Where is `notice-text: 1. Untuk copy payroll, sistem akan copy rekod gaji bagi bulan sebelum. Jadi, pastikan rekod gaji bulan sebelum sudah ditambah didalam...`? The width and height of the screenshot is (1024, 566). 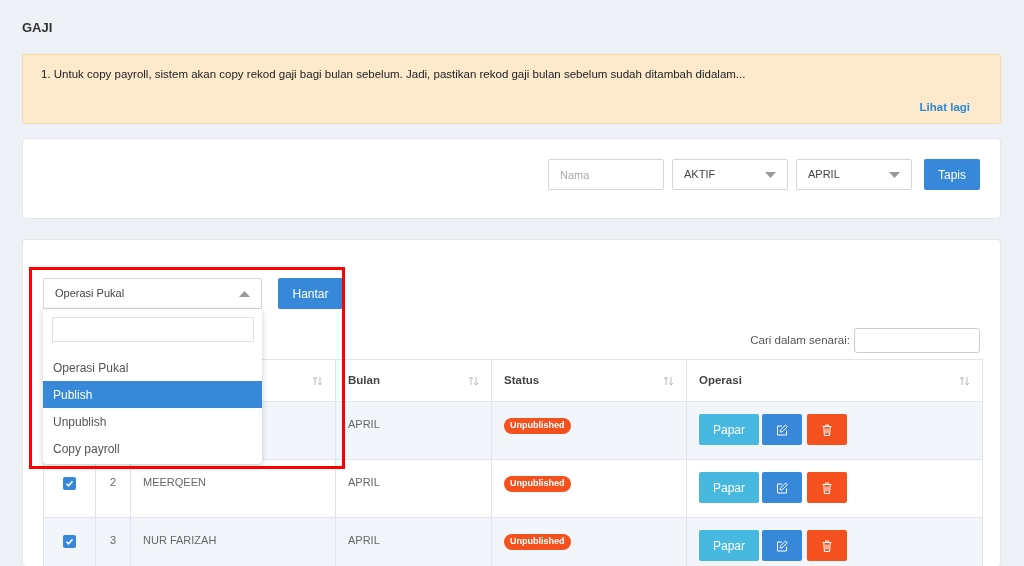
notice-text: 1. Untuk copy payroll, sistem akan copy rekod gaji bagi bulan sebelum. Jadi, pastikan rekod gaji bulan sebelum sudah ditambah didalam... is located at coordinates (394, 74).